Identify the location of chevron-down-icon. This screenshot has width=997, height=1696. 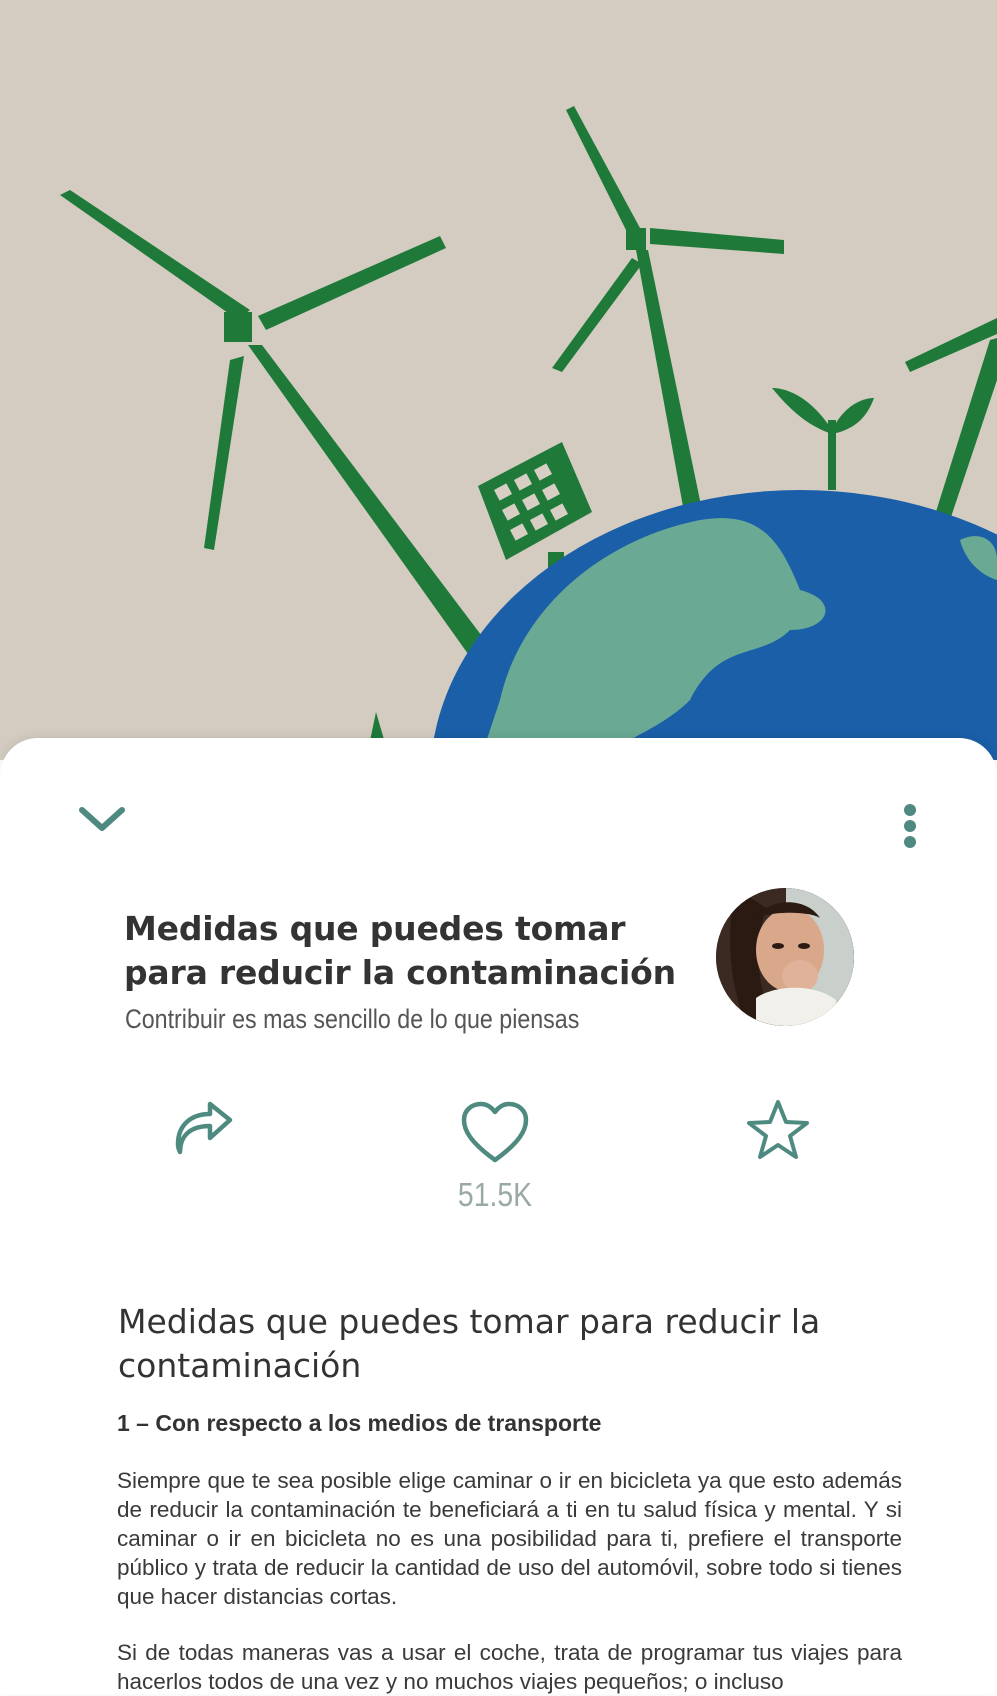
(102, 820).